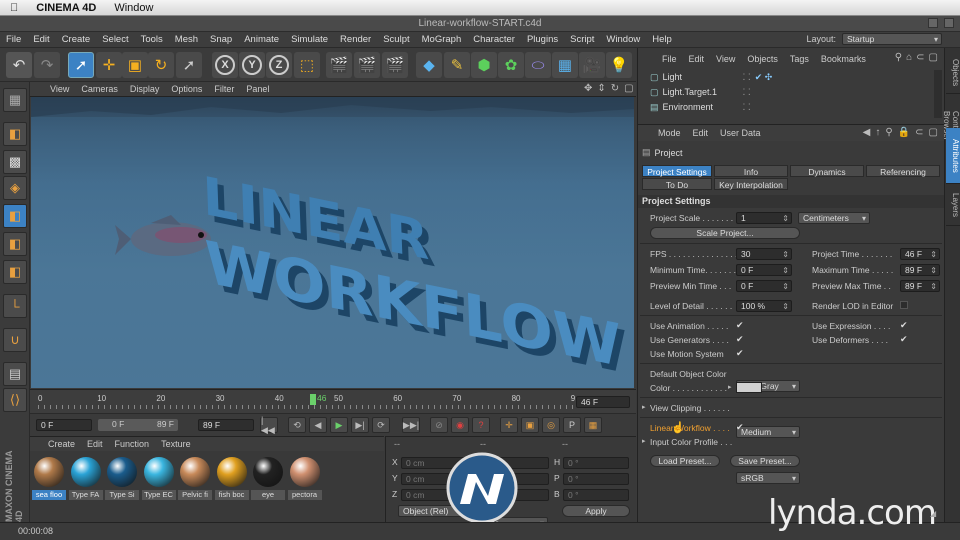 The width and height of the screenshot is (960, 540). What do you see at coordinates (623, 39) in the screenshot?
I see `menu-window: Window` at bounding box center [623, 39].